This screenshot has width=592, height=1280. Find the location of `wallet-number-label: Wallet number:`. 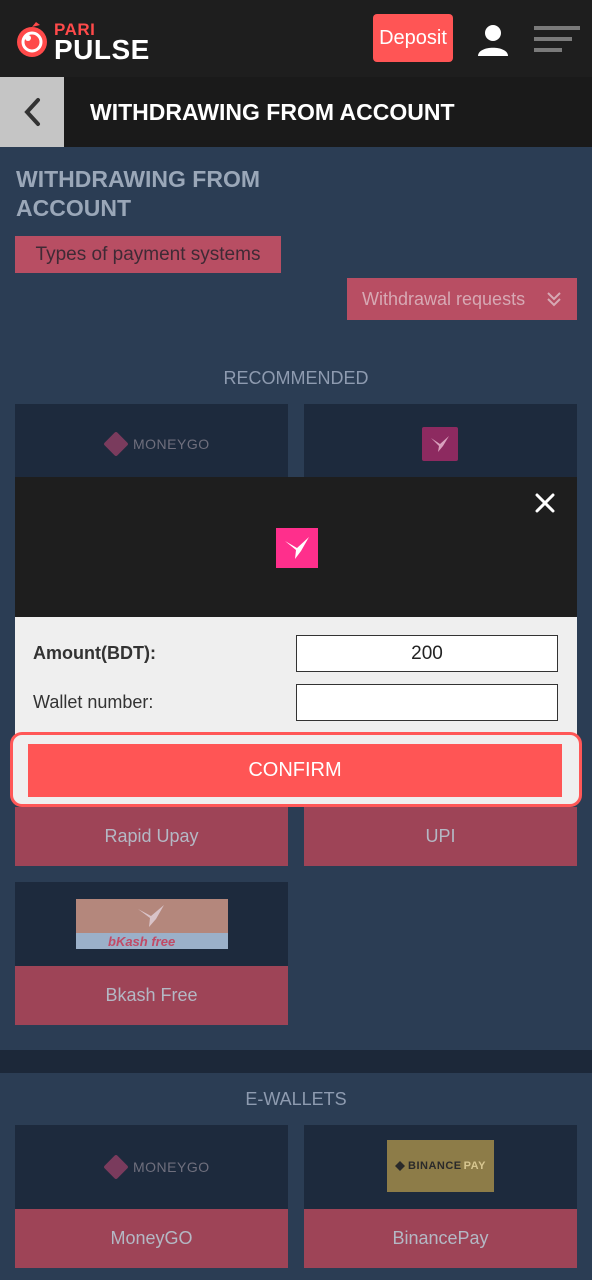

wallet-number-label: Wallet number: is located at coordinates (93, 702).